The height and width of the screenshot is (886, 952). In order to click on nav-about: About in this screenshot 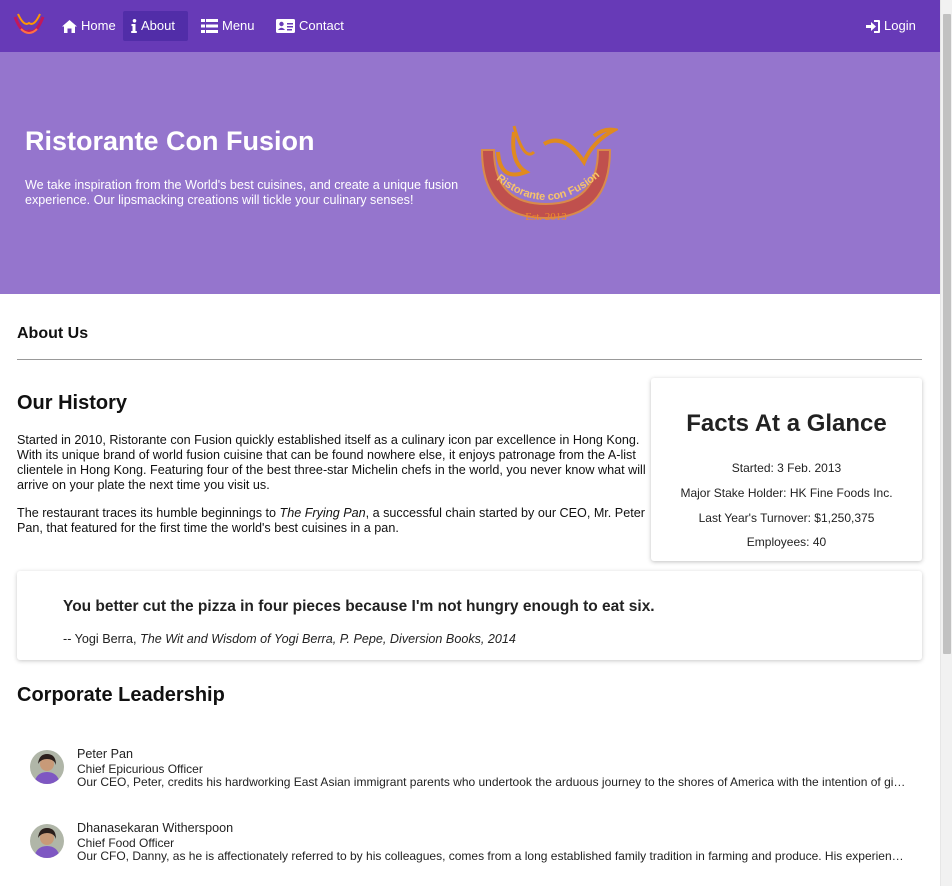, I will do `click(155, 26)`.